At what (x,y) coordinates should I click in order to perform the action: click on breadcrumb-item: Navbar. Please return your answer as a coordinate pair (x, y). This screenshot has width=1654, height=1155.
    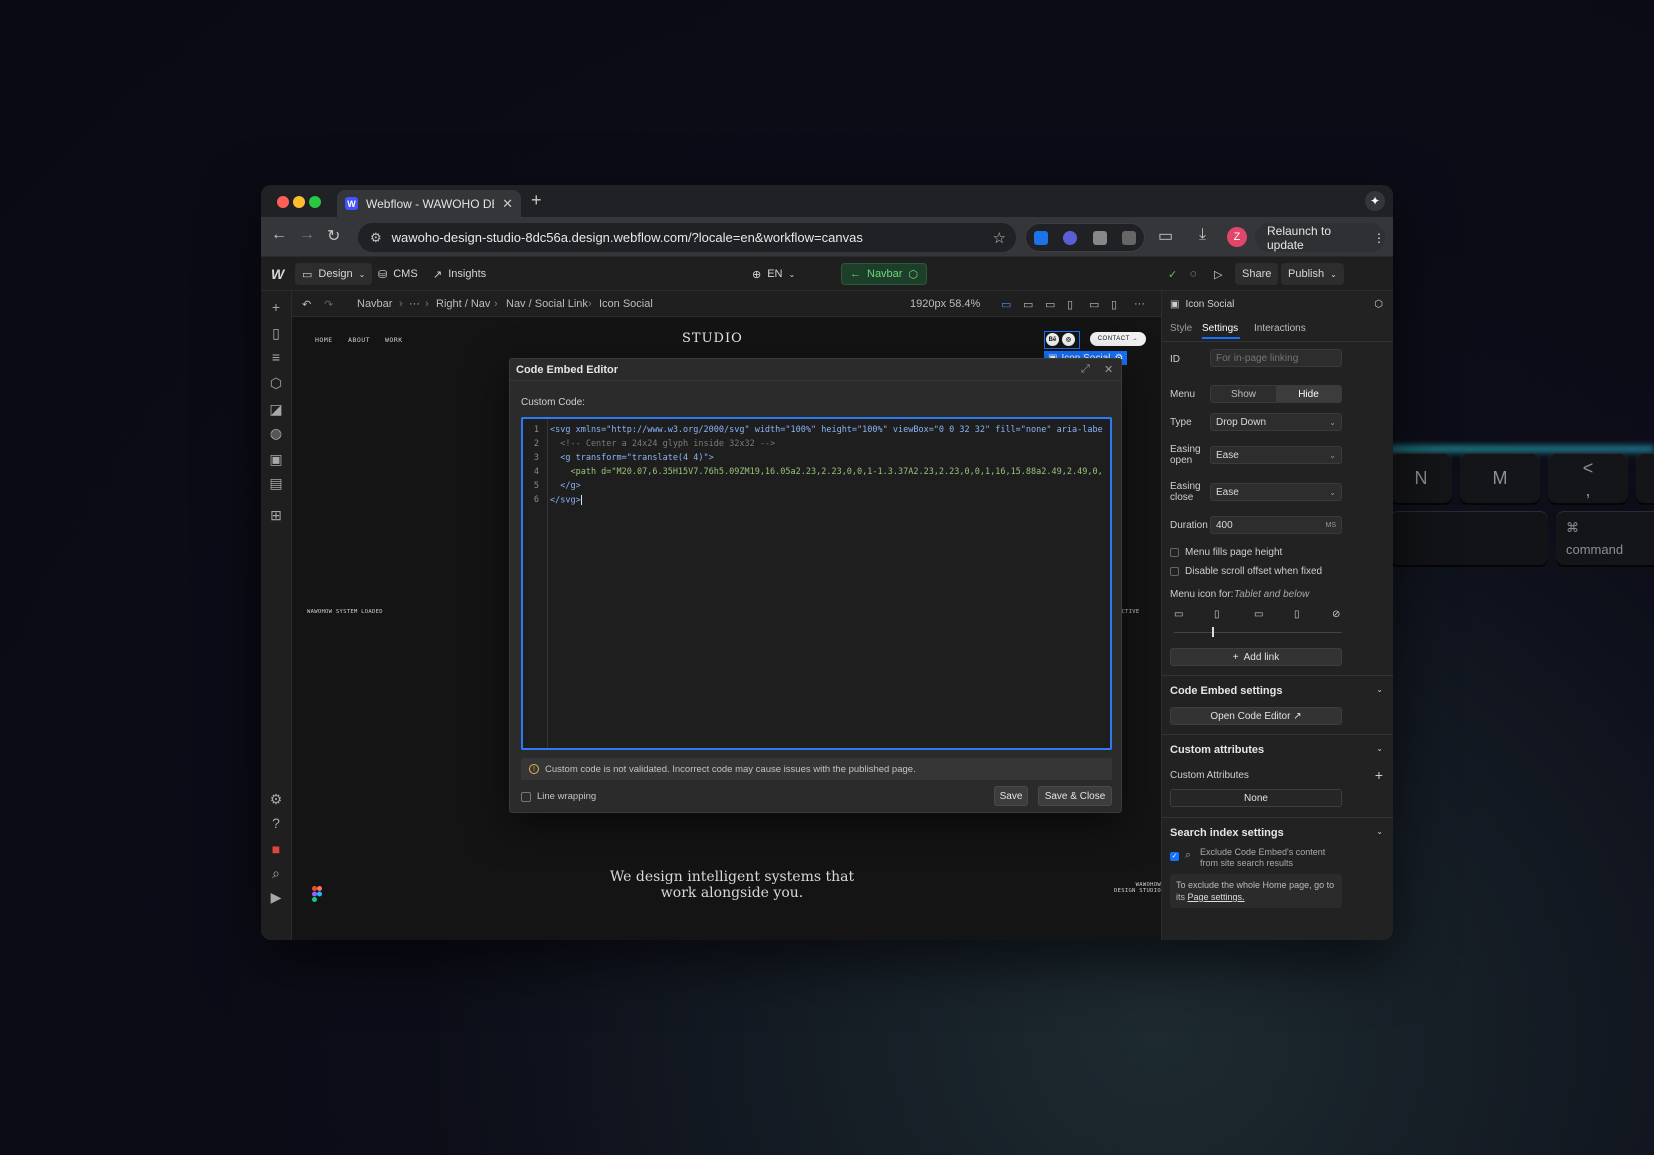
    Looking at the image, I should click on (374, 304).